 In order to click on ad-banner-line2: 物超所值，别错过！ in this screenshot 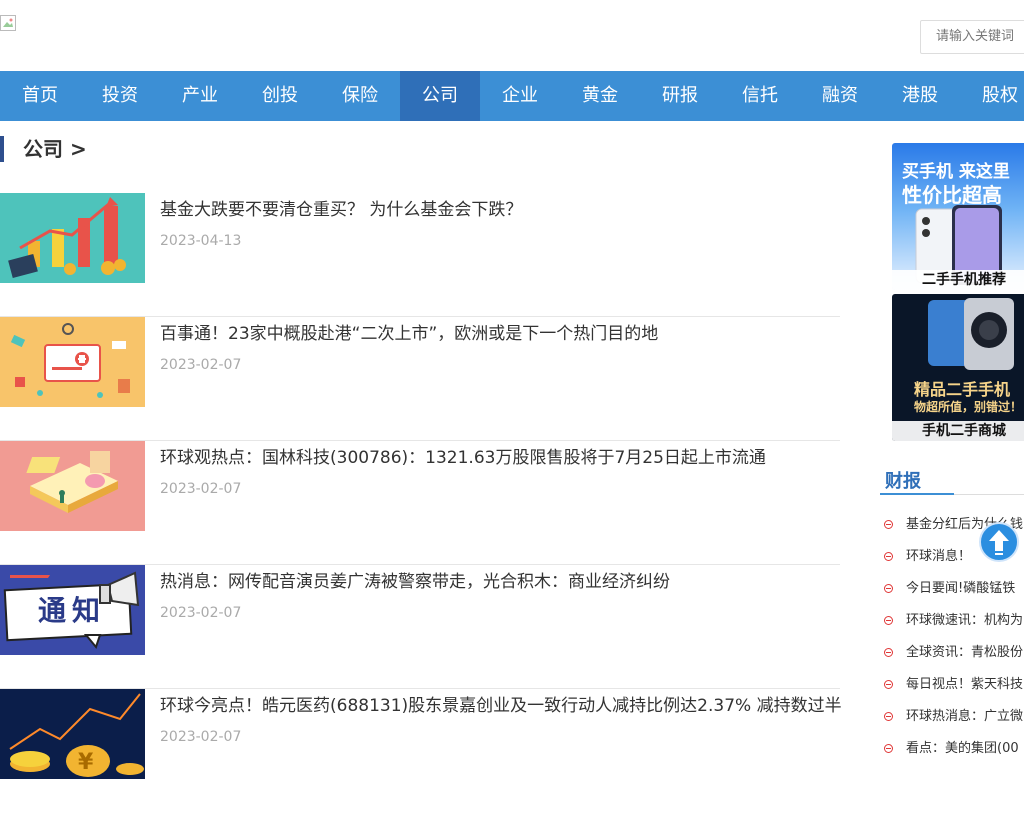, I will do `click(968, 407)`.